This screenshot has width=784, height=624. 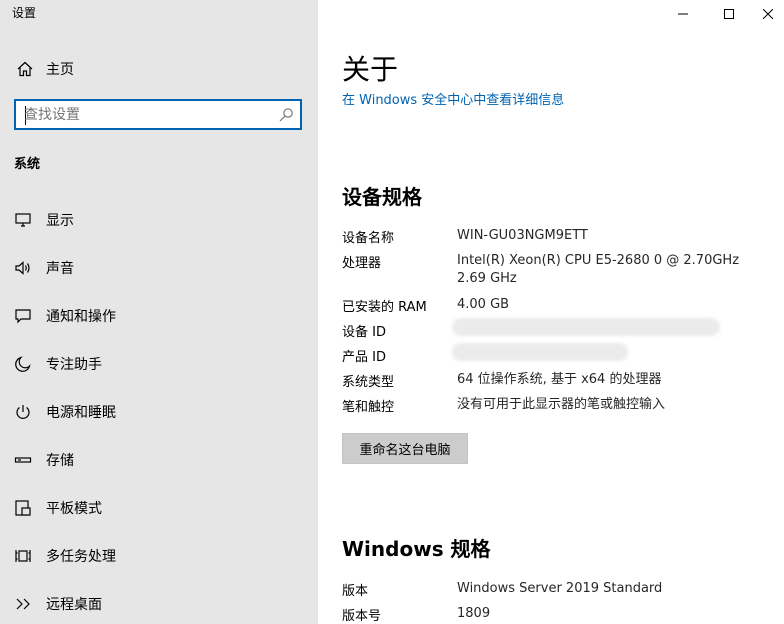 I want to click on sidebar-item-power-sleep: 电源和睡眠, so click(x=159, y=412).